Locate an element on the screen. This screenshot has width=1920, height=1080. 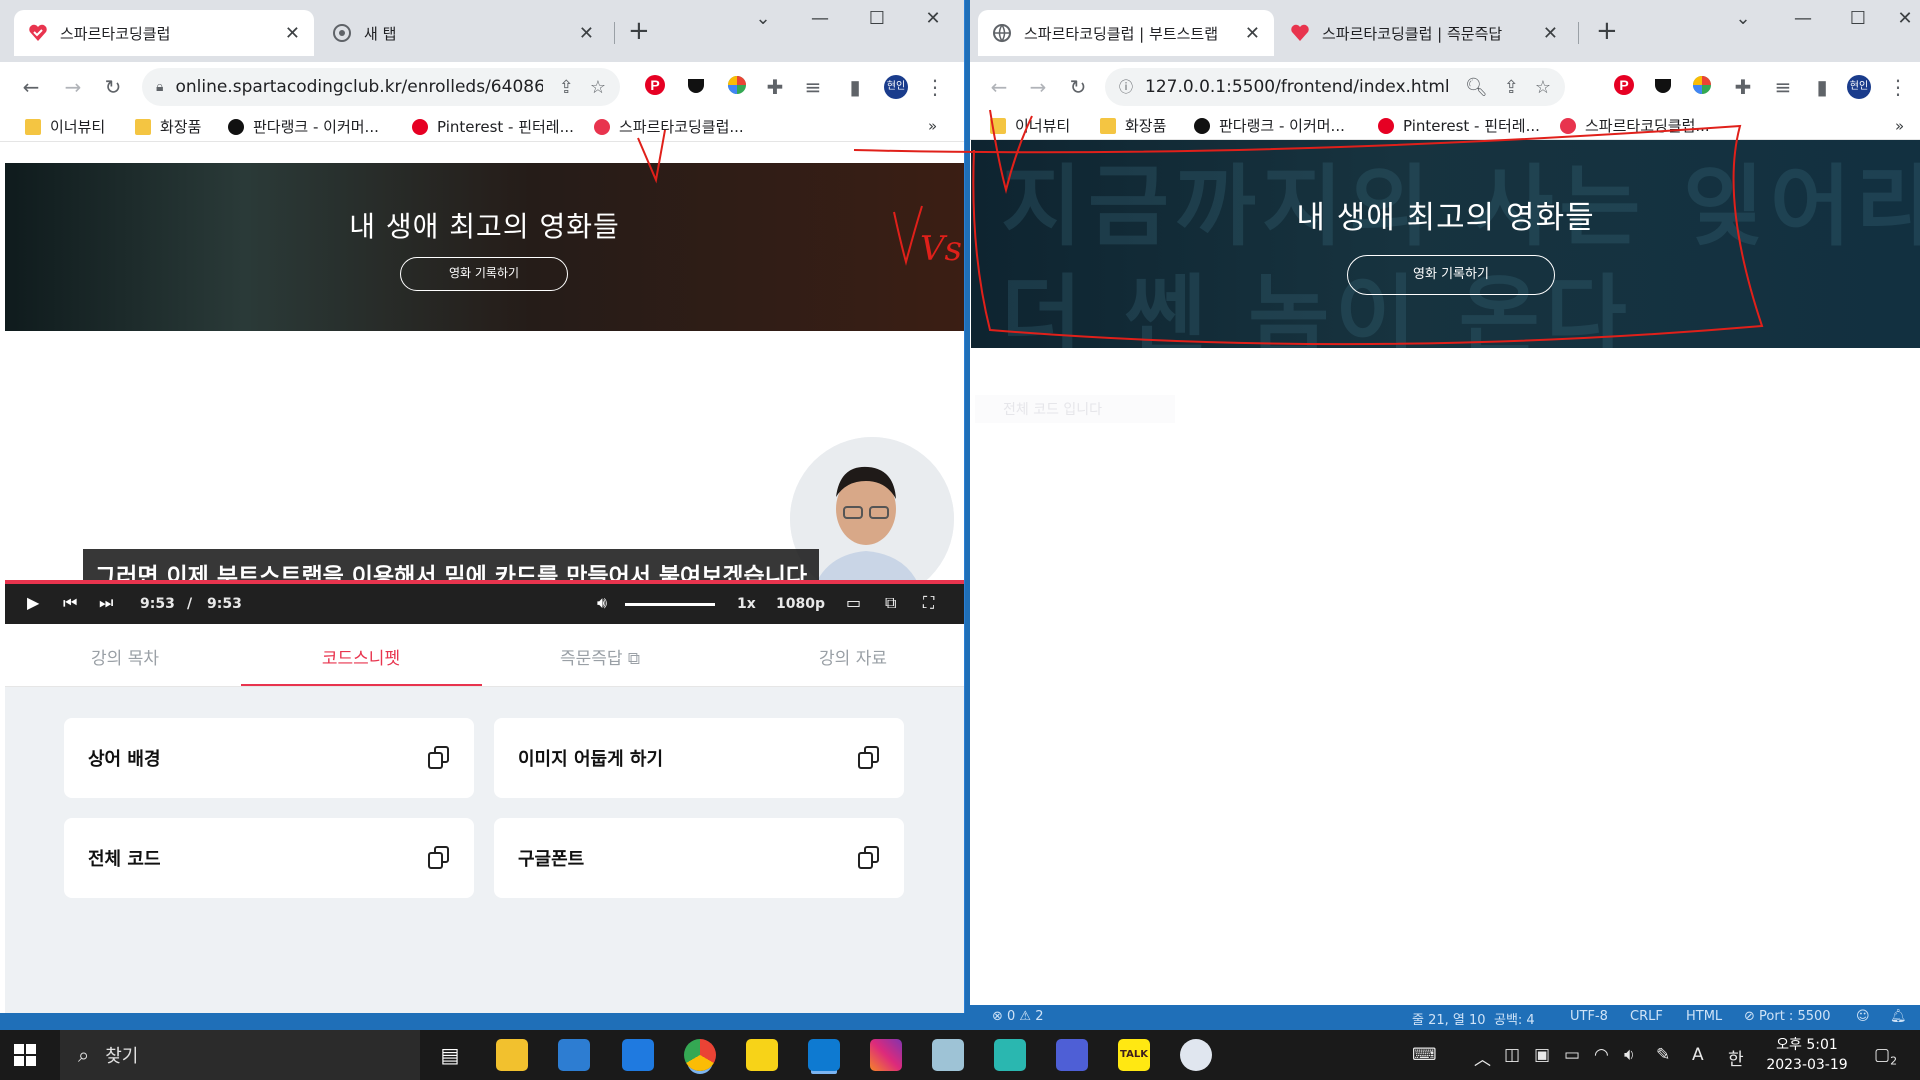
kakaotalk-icon: TALK is located at coordinates (1134, 1055).